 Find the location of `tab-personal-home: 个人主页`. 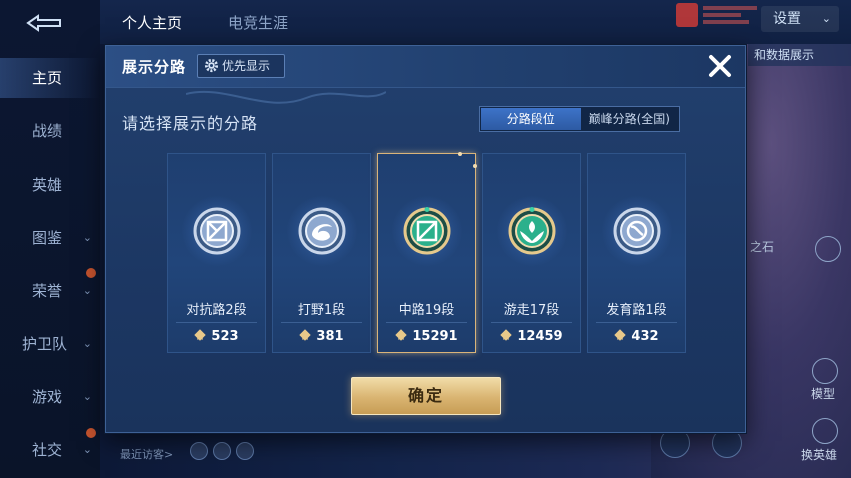

tab-personal-home: 个人主页 is located at coordinates (152, 22).